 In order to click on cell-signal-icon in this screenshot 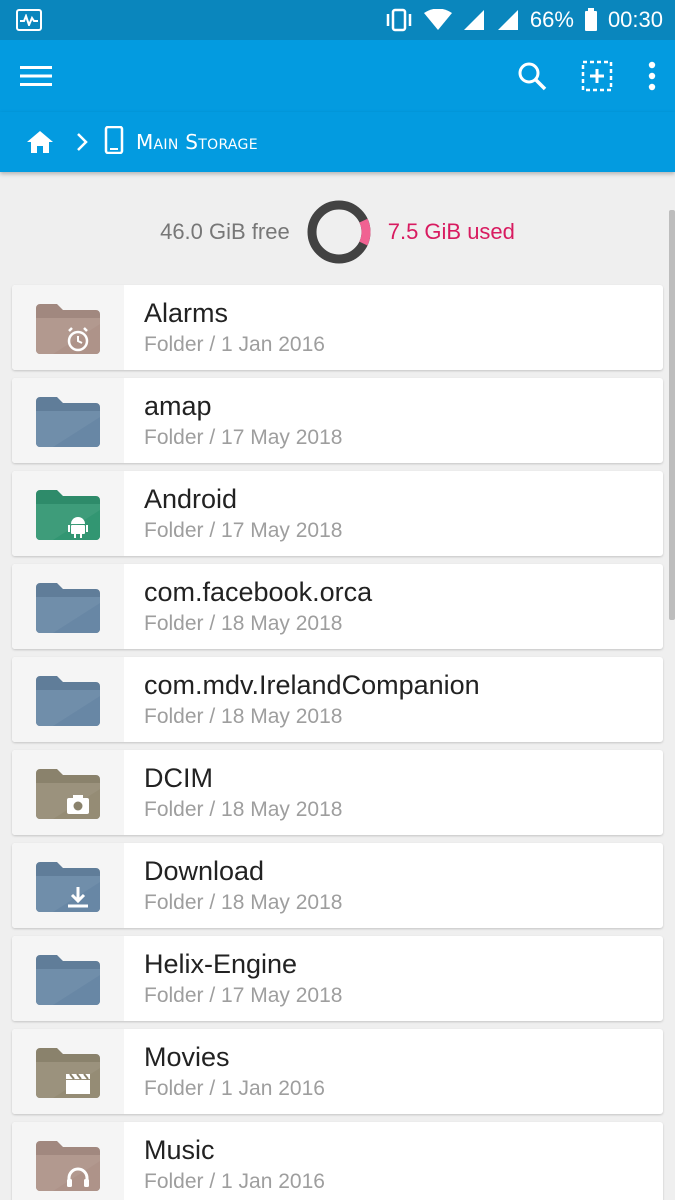, I will do `click(474, 20)`.